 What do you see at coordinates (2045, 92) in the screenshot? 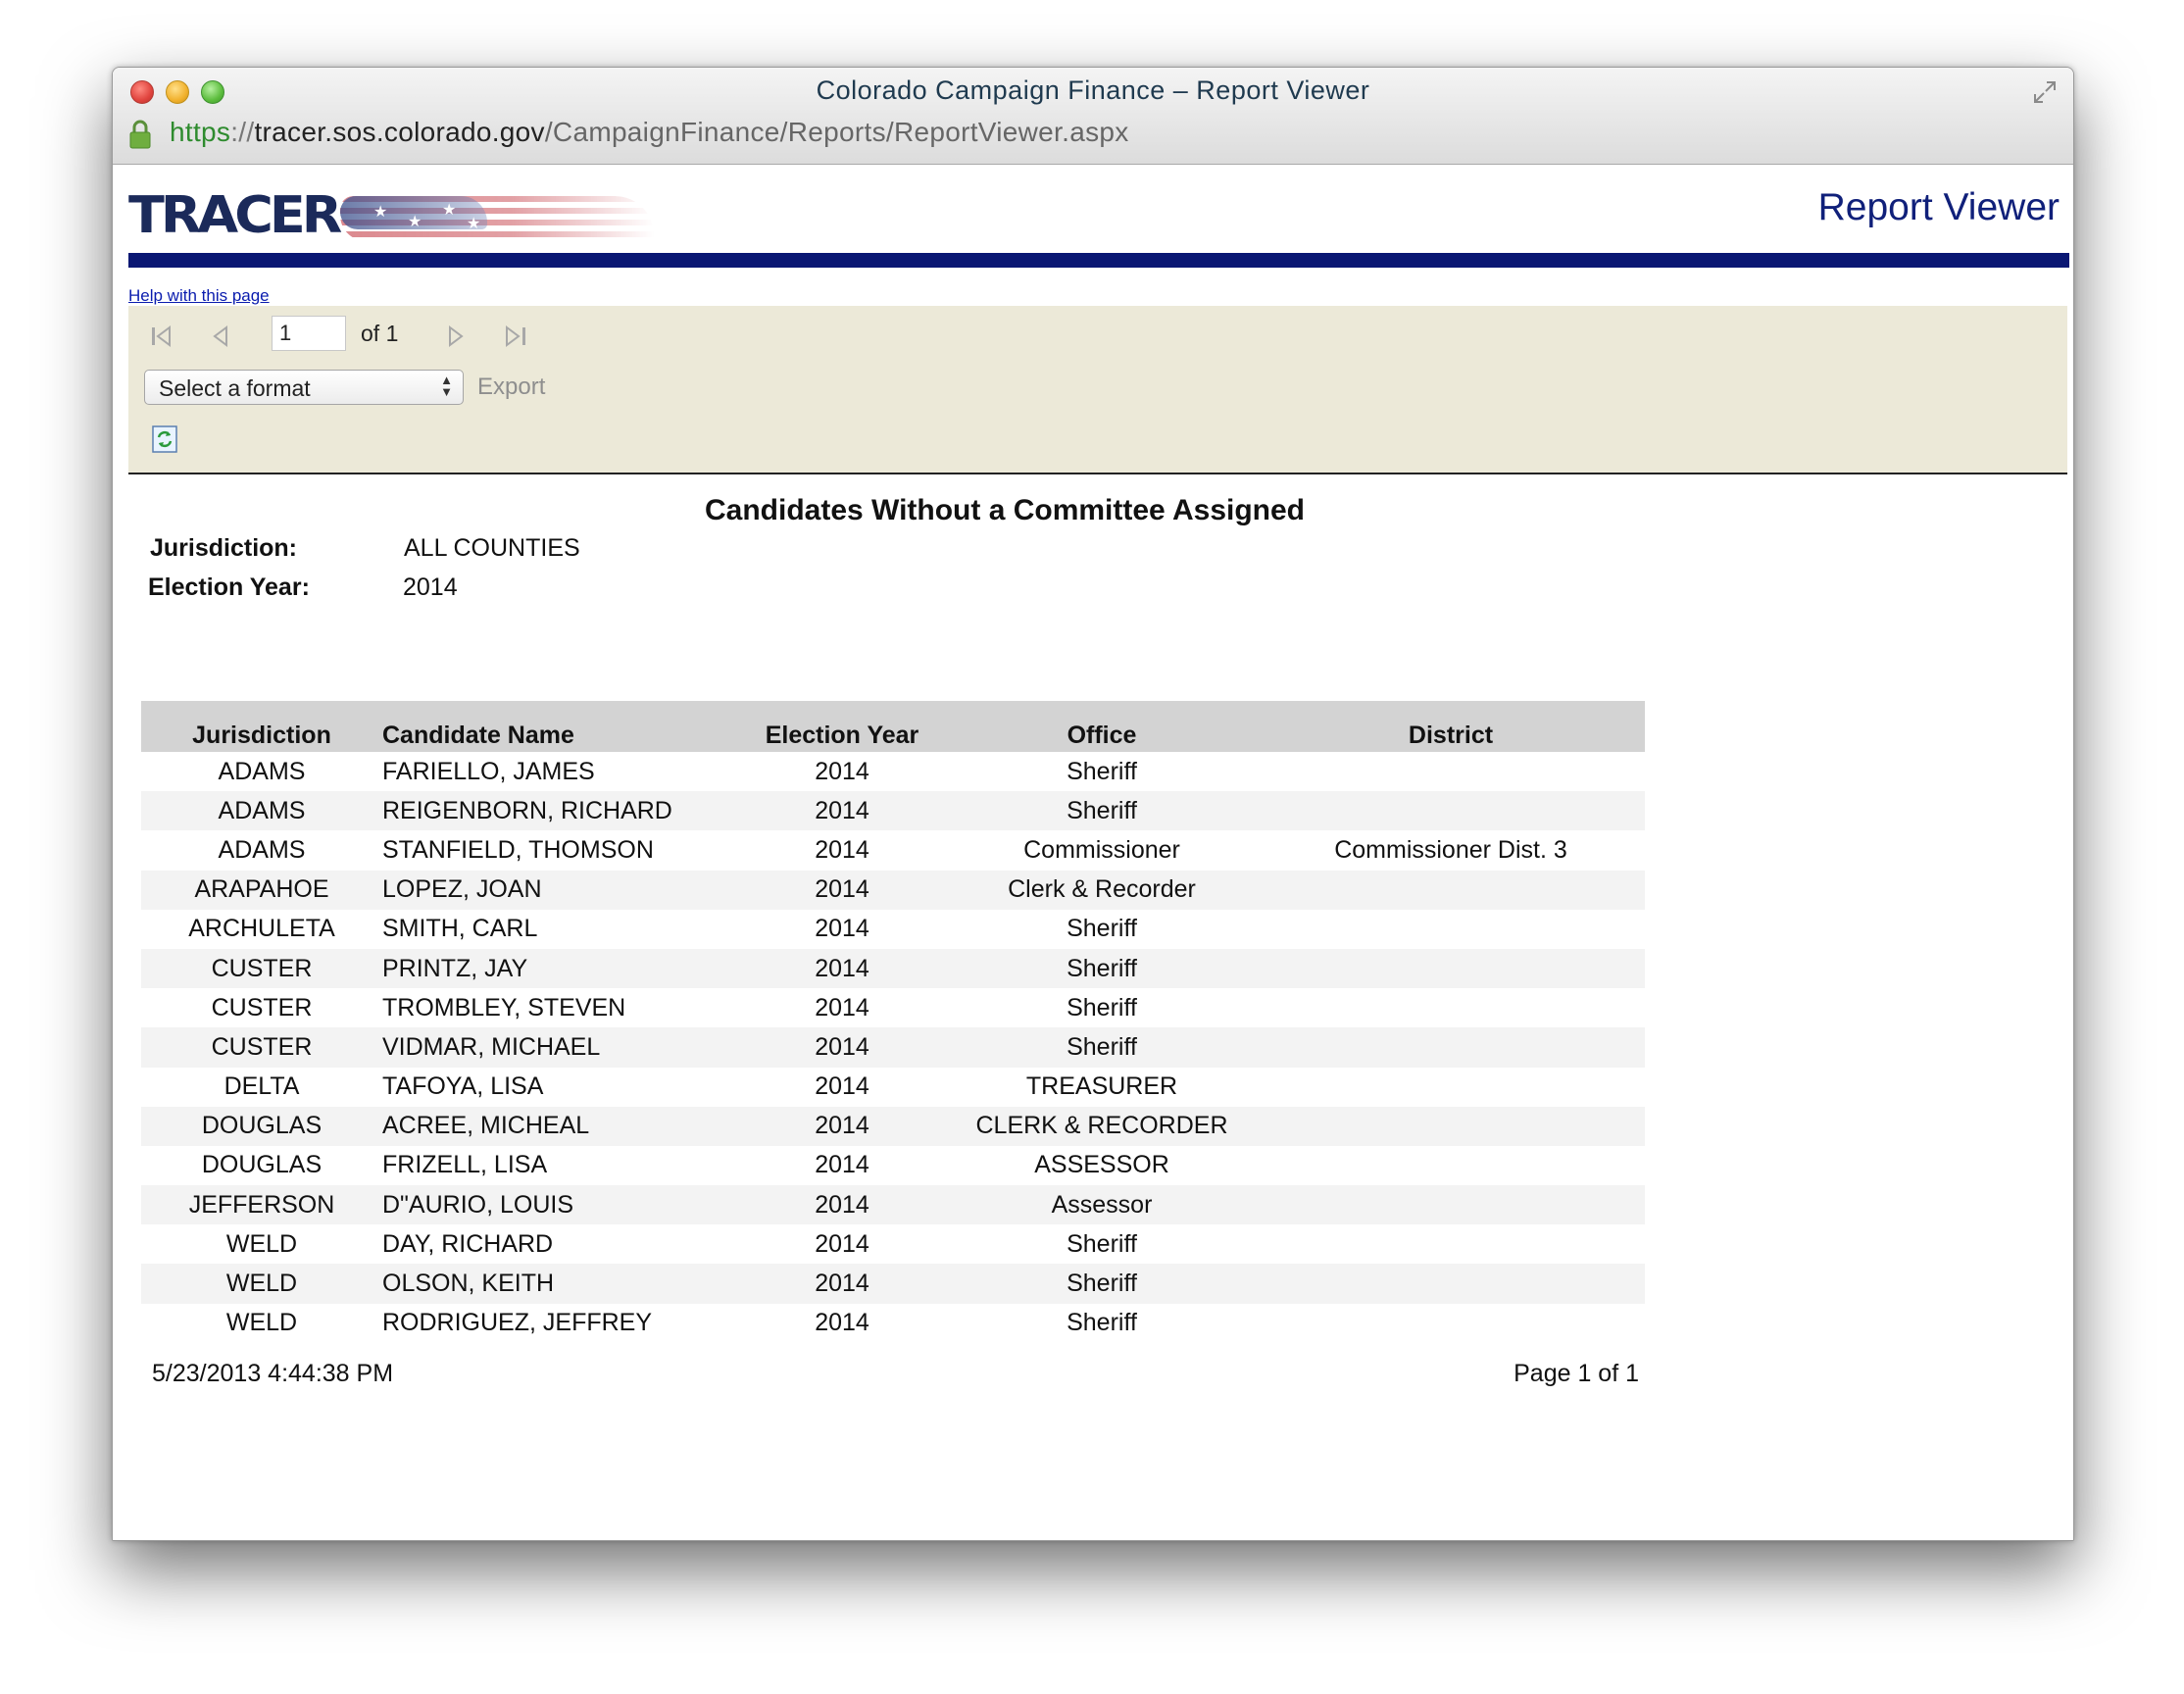
I see `fullscreen-icon` at bounding box center [2045, 92].